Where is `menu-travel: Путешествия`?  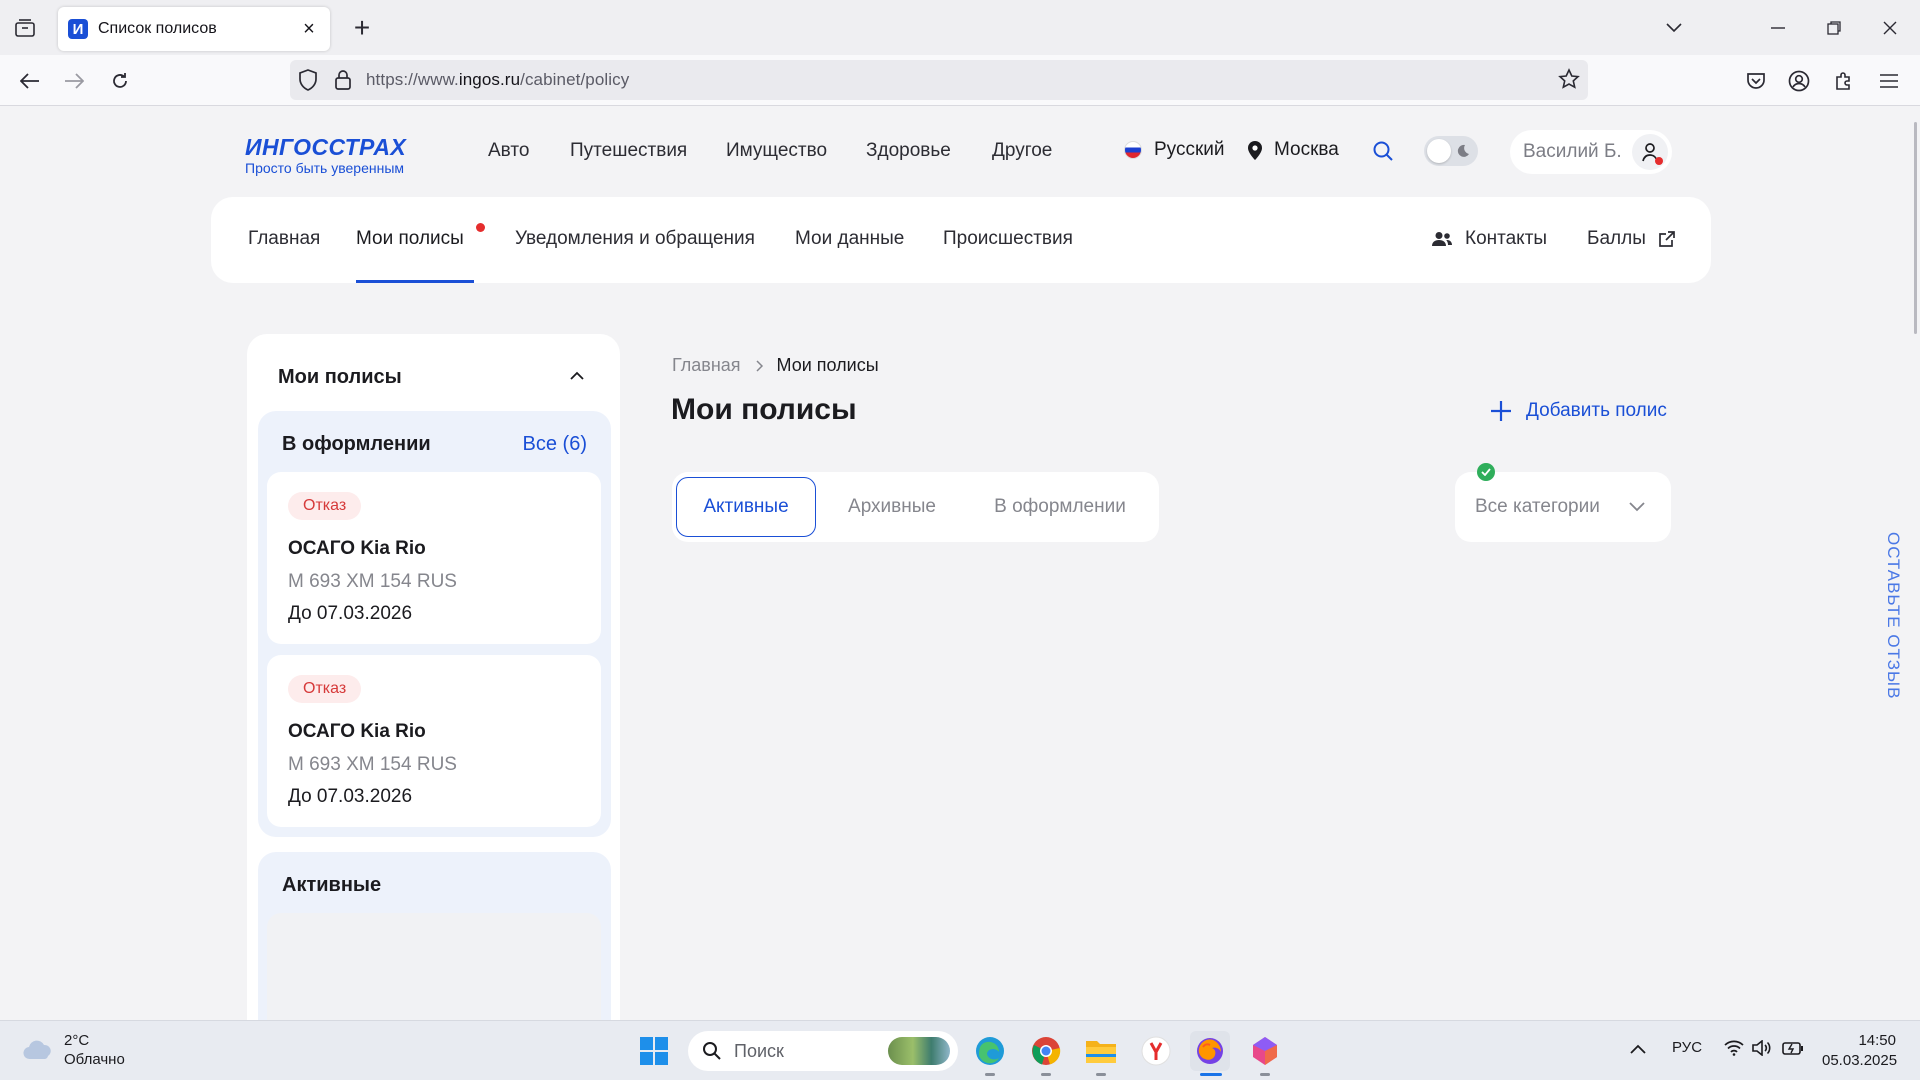
menu-travel: Путешествия is located at coordinates (628, 151).